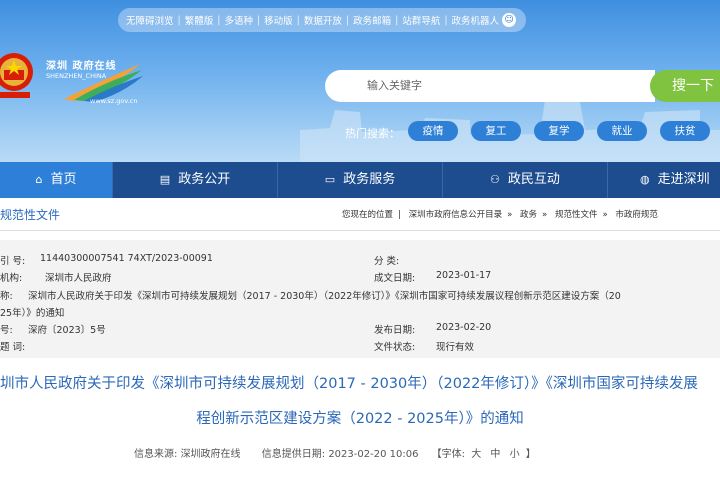 This screenshot has height=480, width=720. What do you see at coordinates (199, 20) in the screenshot?
I see `traditional-chinese-link: 繁體版` at bounding box center [199, 20].